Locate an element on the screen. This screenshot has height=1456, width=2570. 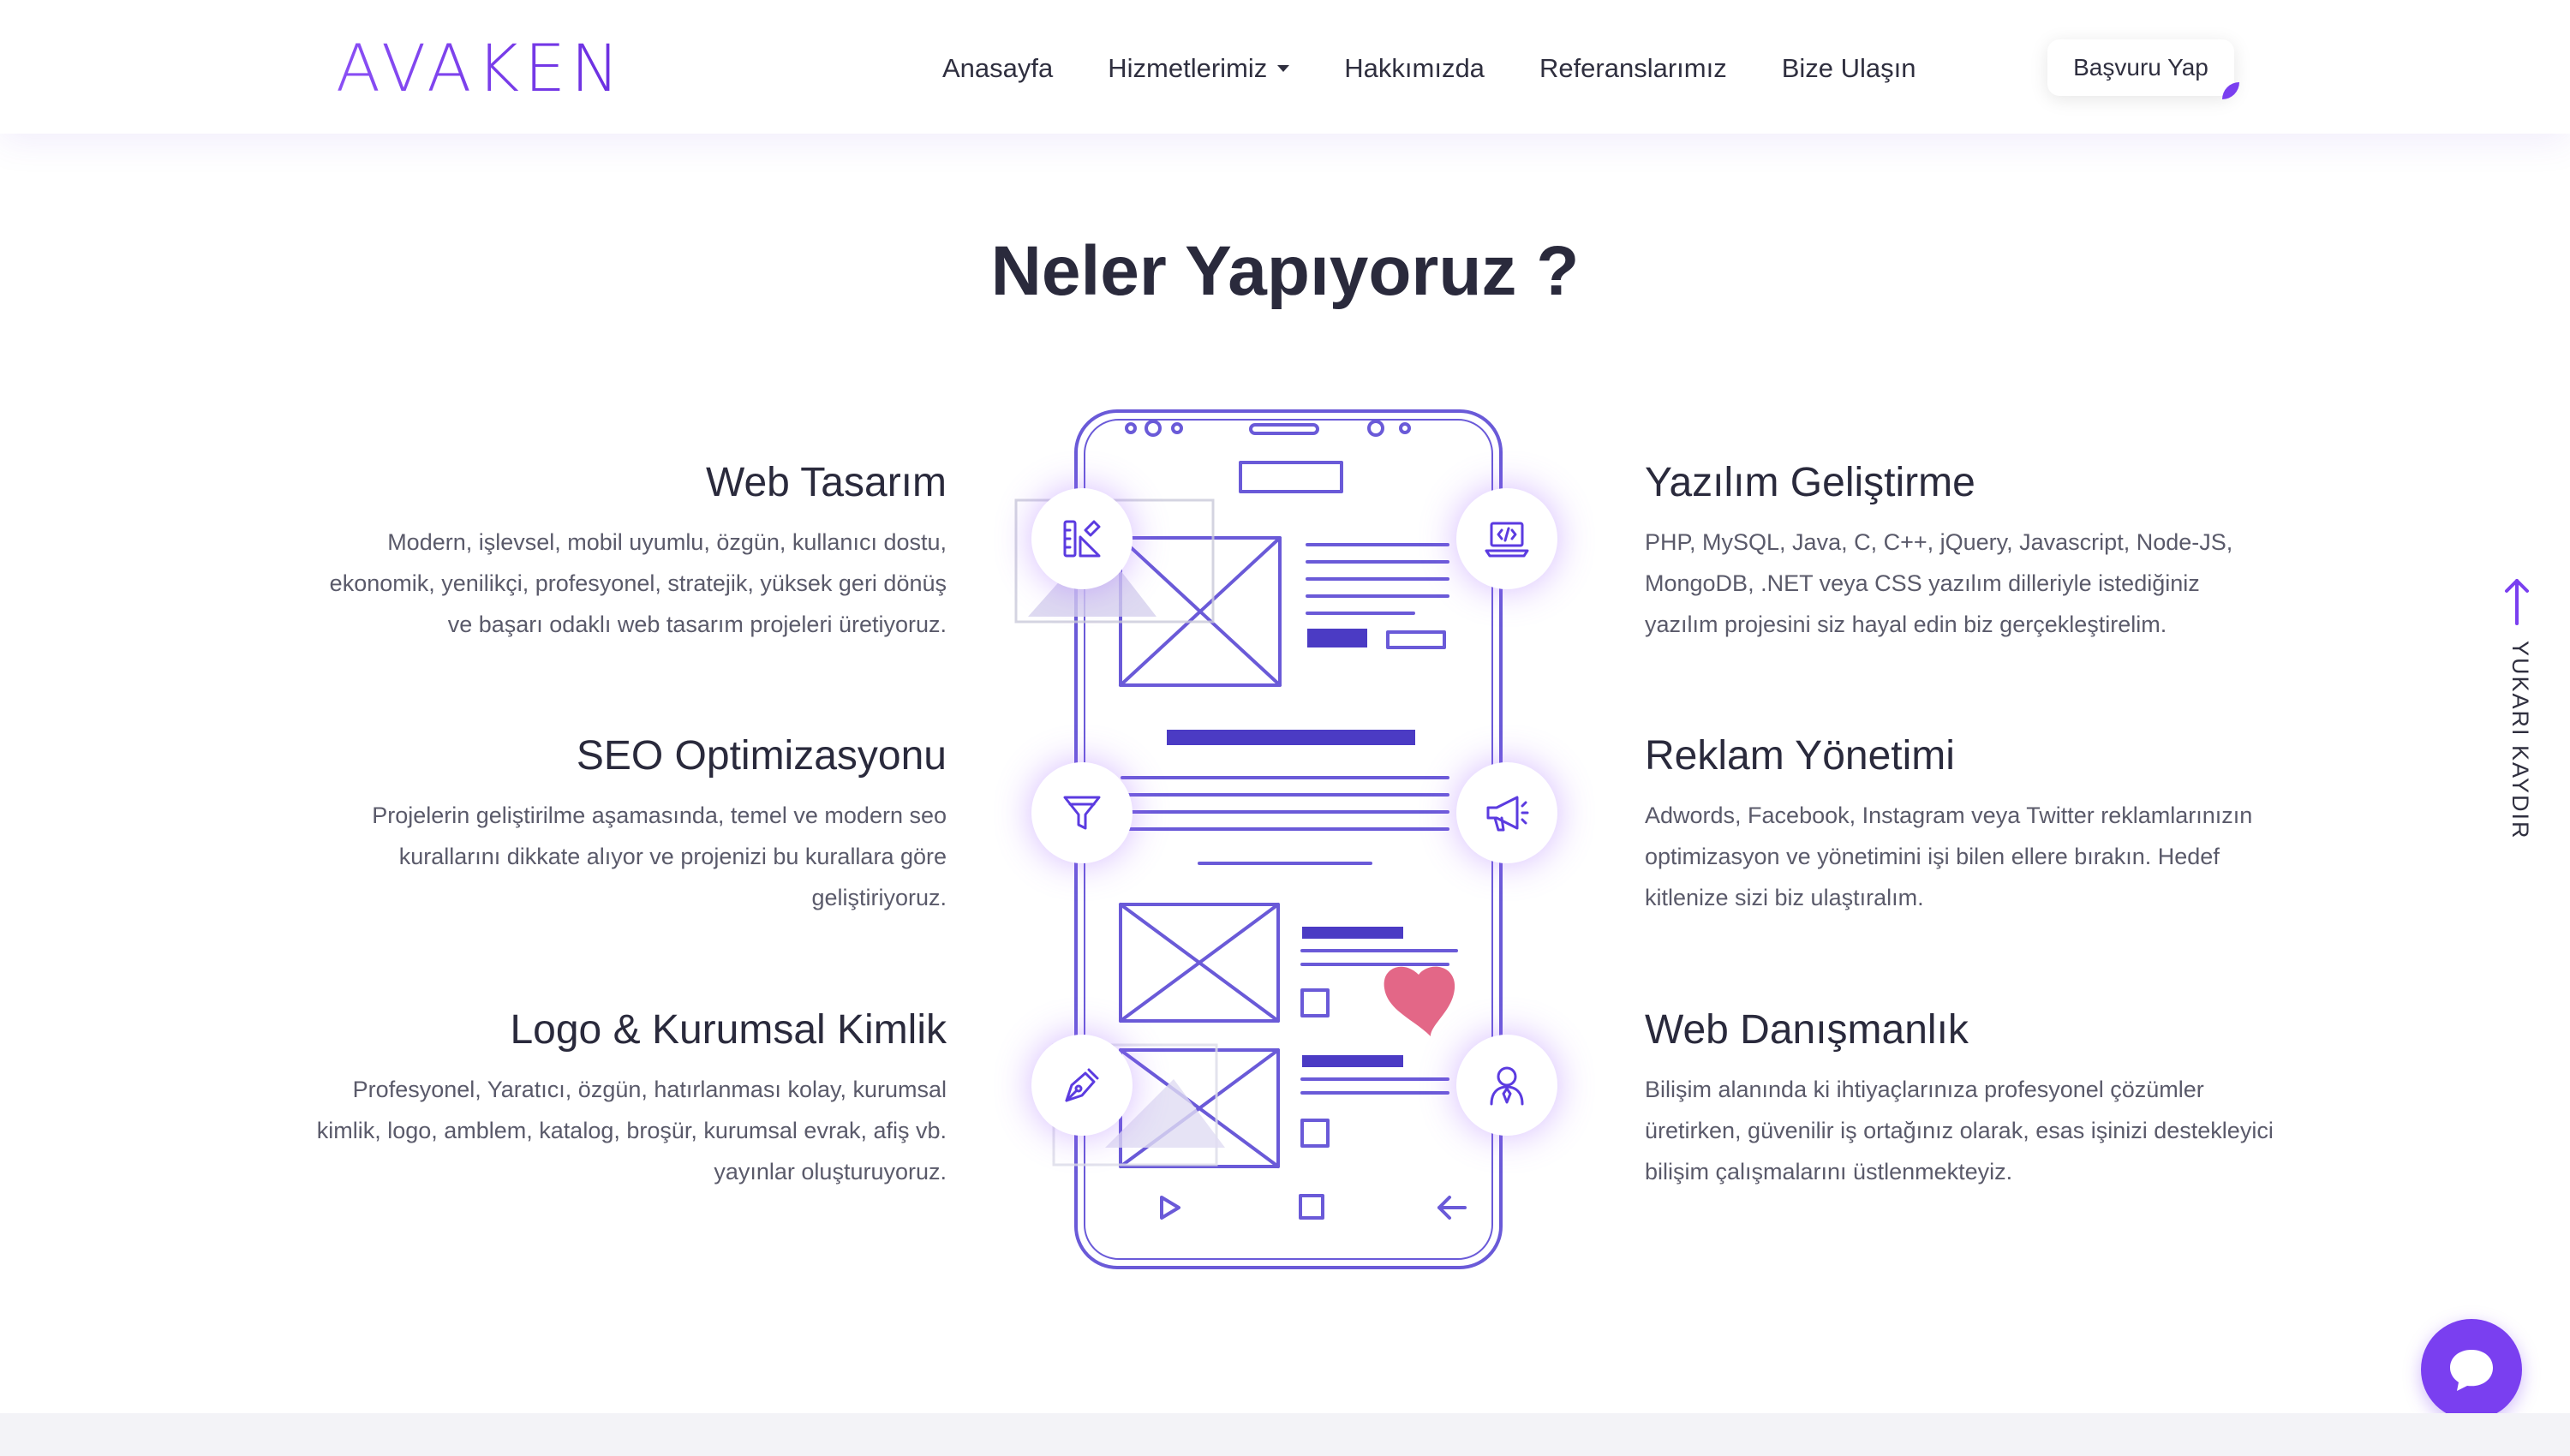
nav-item-label: Hizmetlerimiz is located at coordinates (1188, 68).